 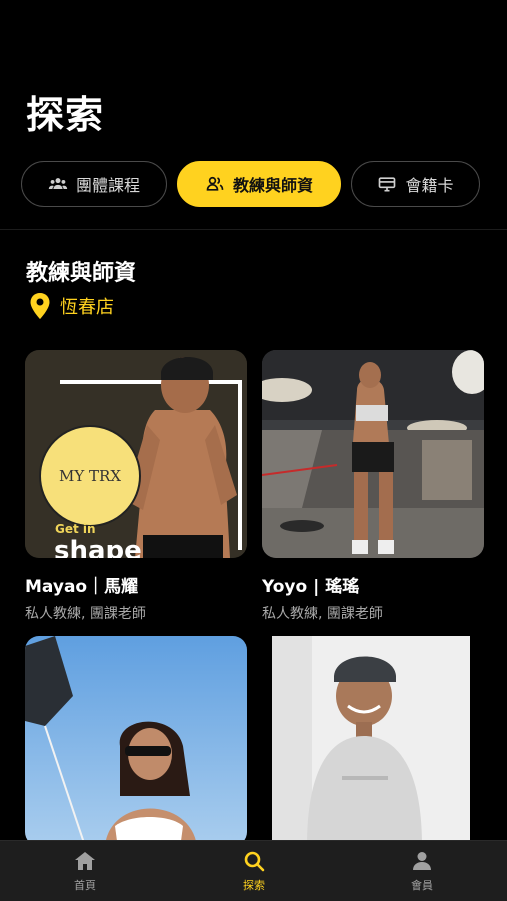 What do you see at coordinates (58, 183) in the screenshot?
I see `group-icon` at bounding box center [58, 183].